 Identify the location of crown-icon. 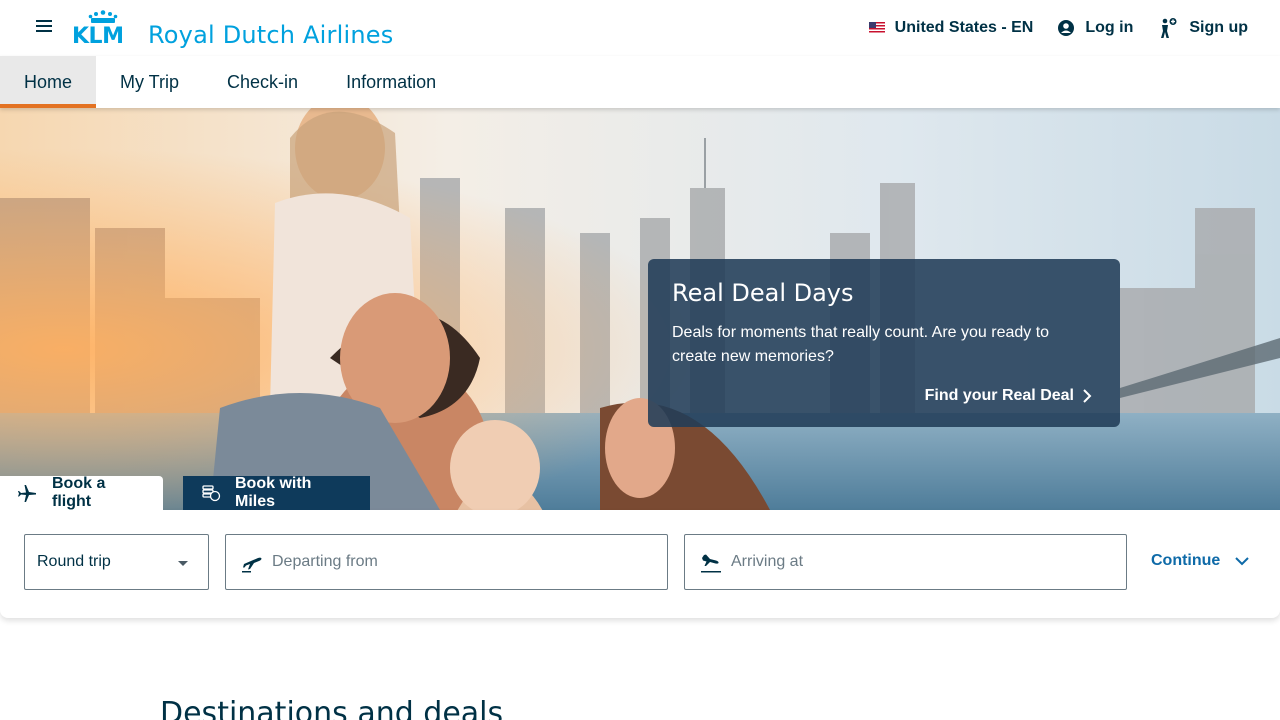
(103, 16).